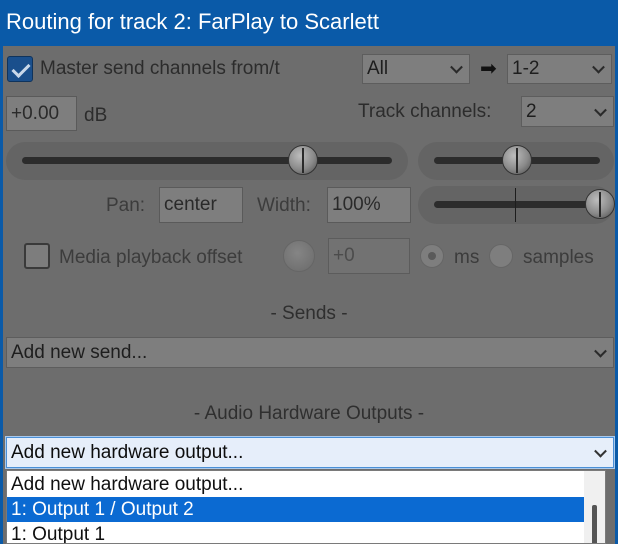 Image resolution: width=618 pixels, height=544 pixels. I want to click on width-slider, so click(516, 205).